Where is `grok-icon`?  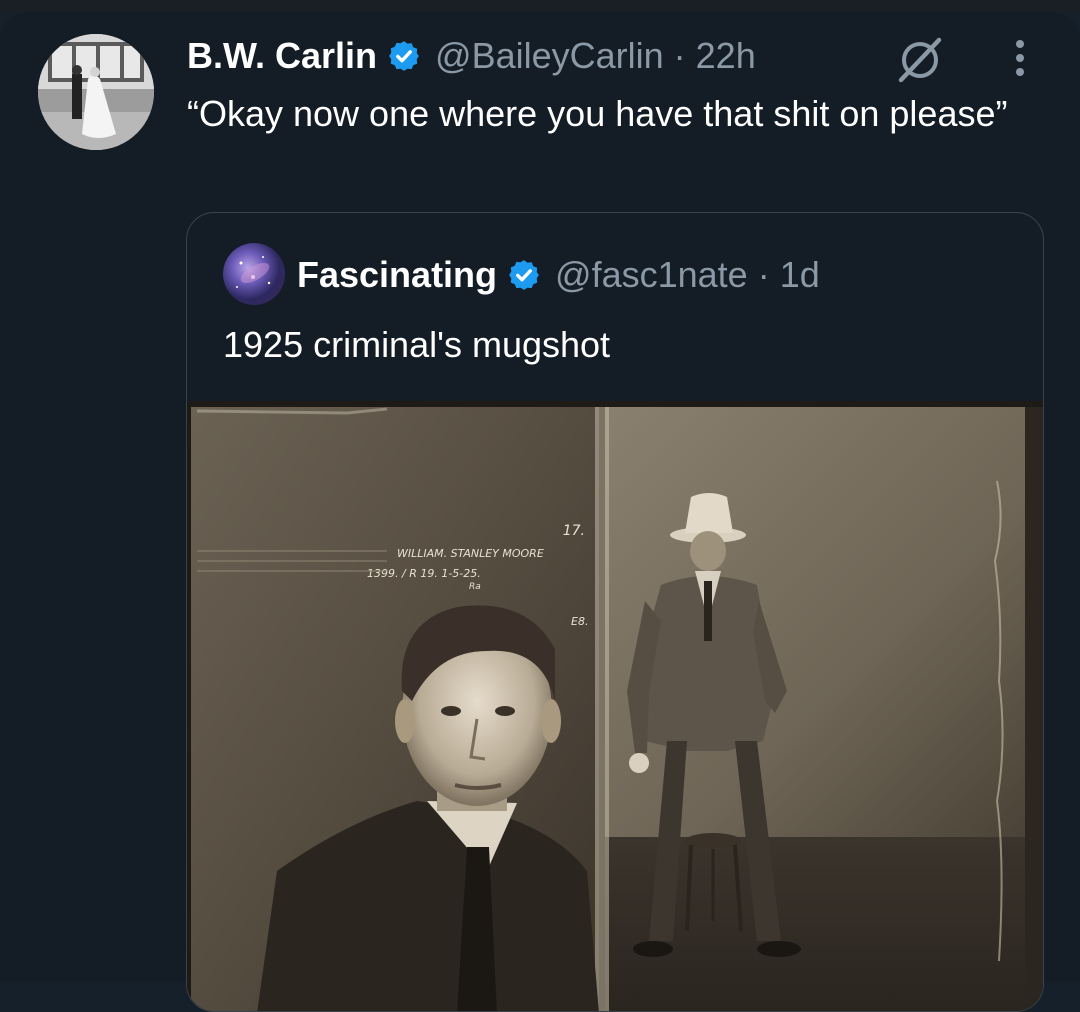 grok-icon is located at coordinates (920, 60).